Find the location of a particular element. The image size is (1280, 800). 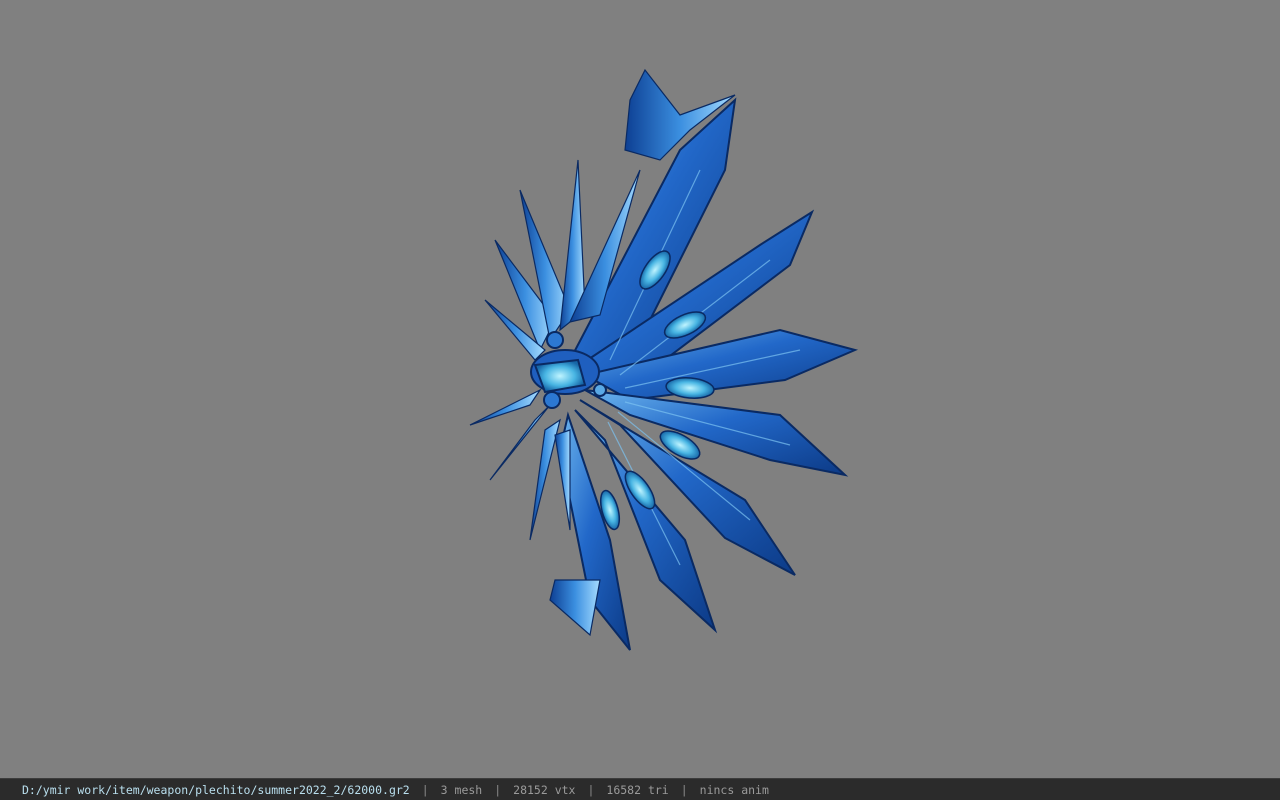

animation-status: nincs anim is located at coordinates (734, 789).